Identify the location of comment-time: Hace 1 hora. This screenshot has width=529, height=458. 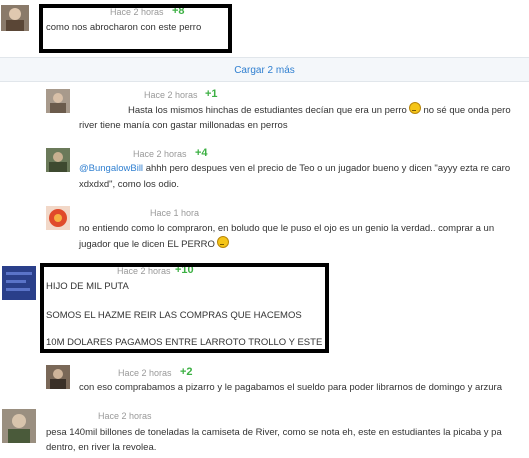
(175, 213).